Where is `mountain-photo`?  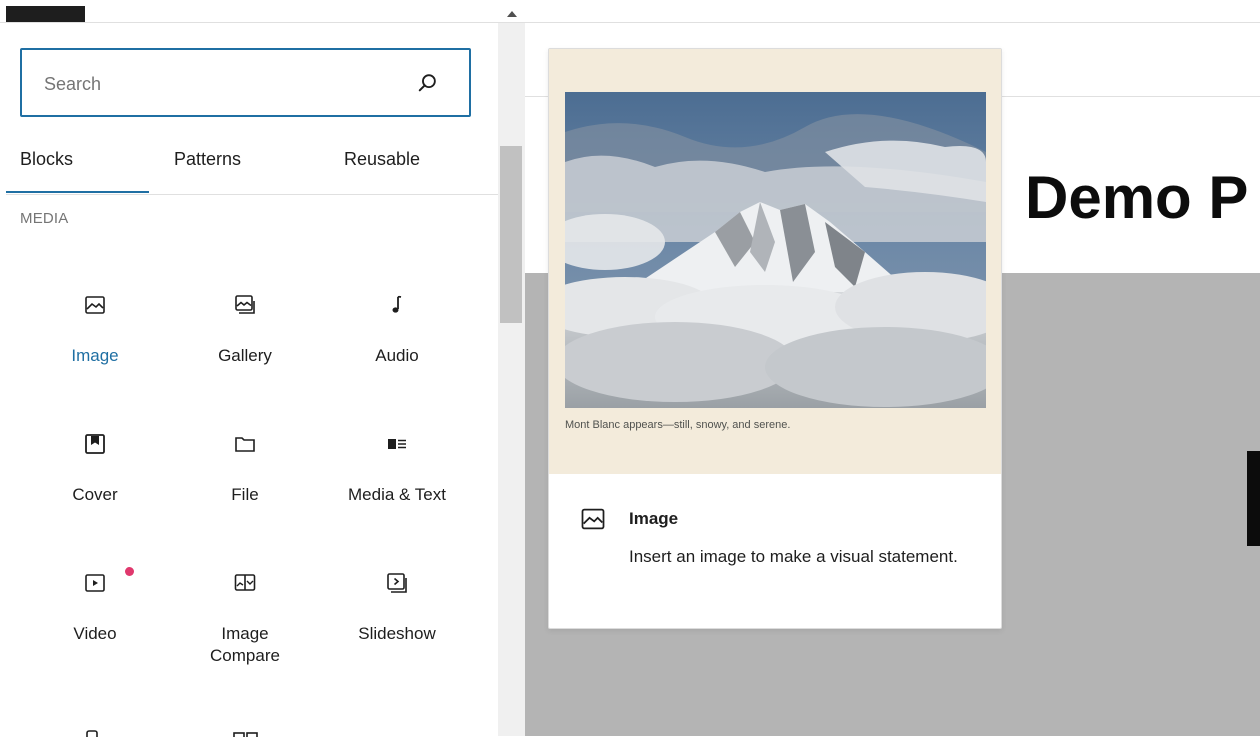
mountain-photo is located at coordinates (775, 250).